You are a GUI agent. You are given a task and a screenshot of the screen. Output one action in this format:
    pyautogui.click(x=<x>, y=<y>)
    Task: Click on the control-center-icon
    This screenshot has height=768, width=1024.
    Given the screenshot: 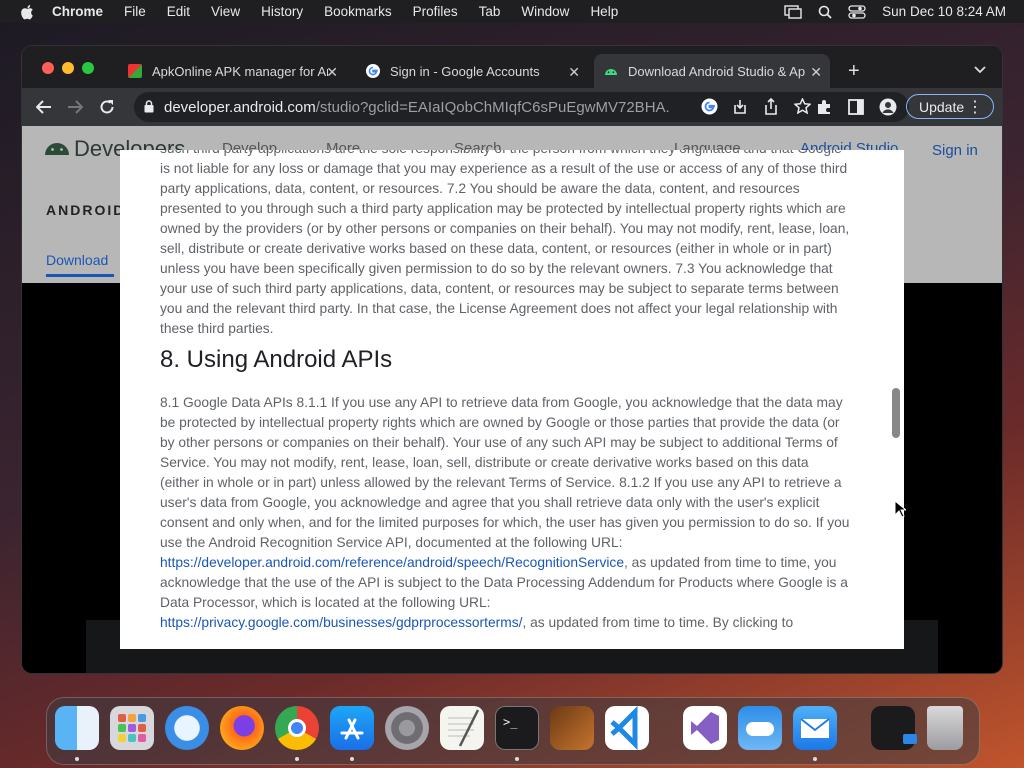 What is the action you would take?
    pyautogui.click(x=857, y=11)
    